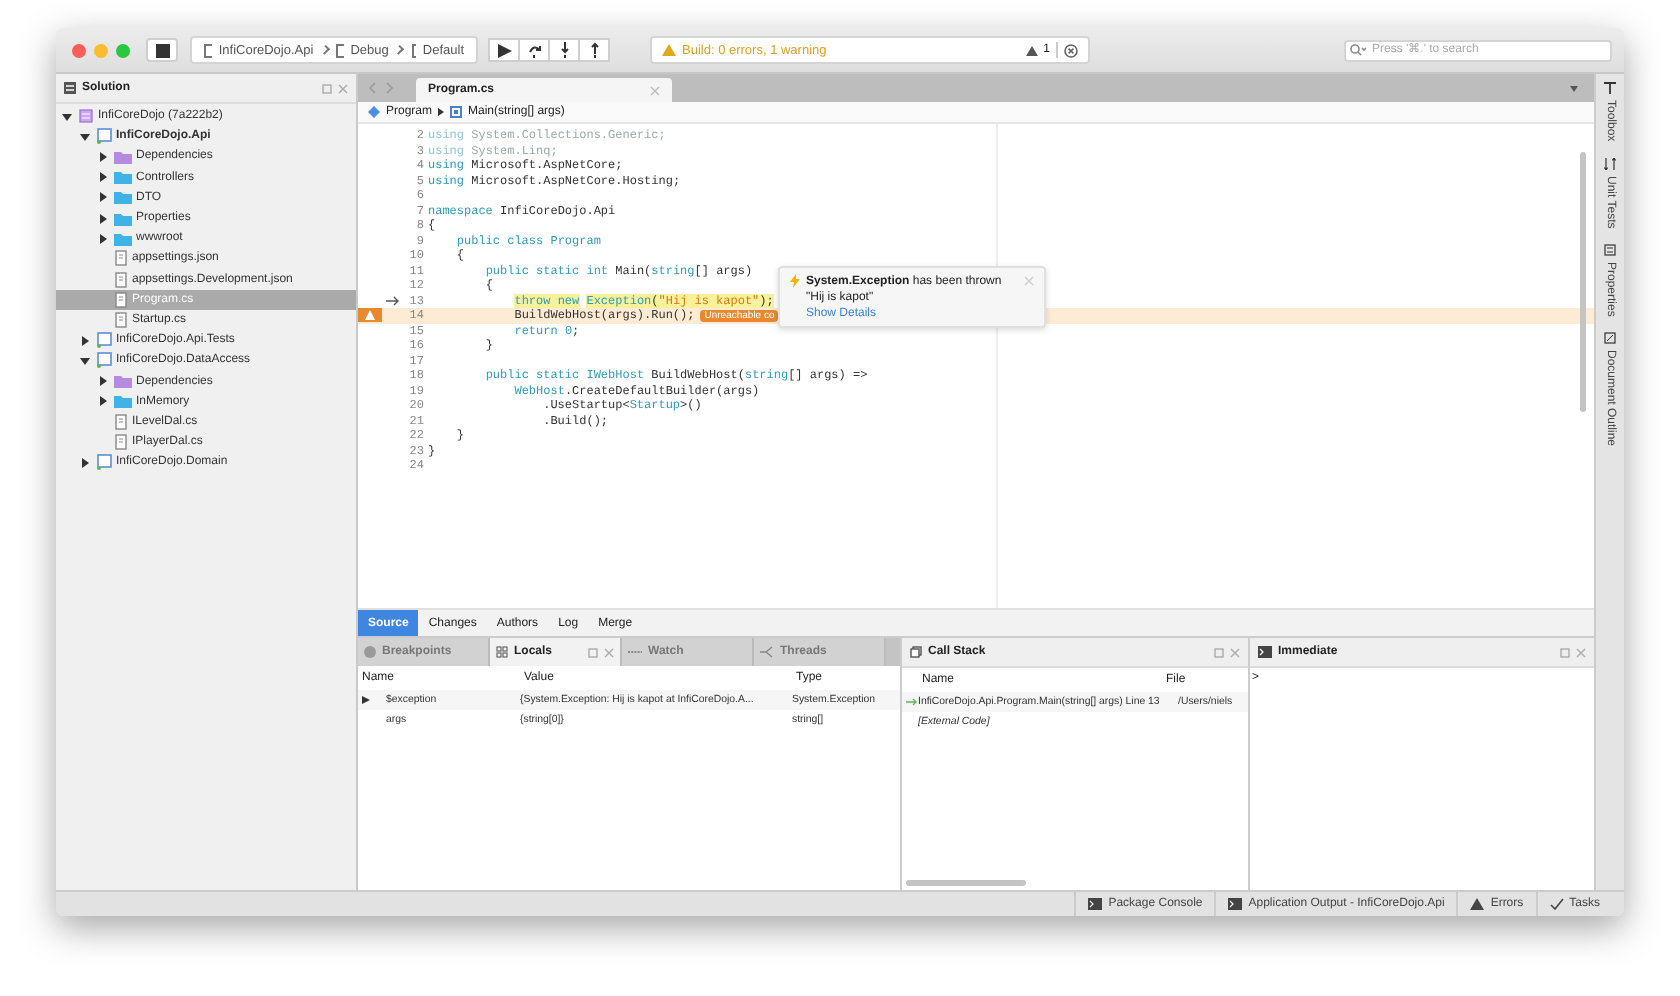  I want to click on step-out-button, so click(594, 50).